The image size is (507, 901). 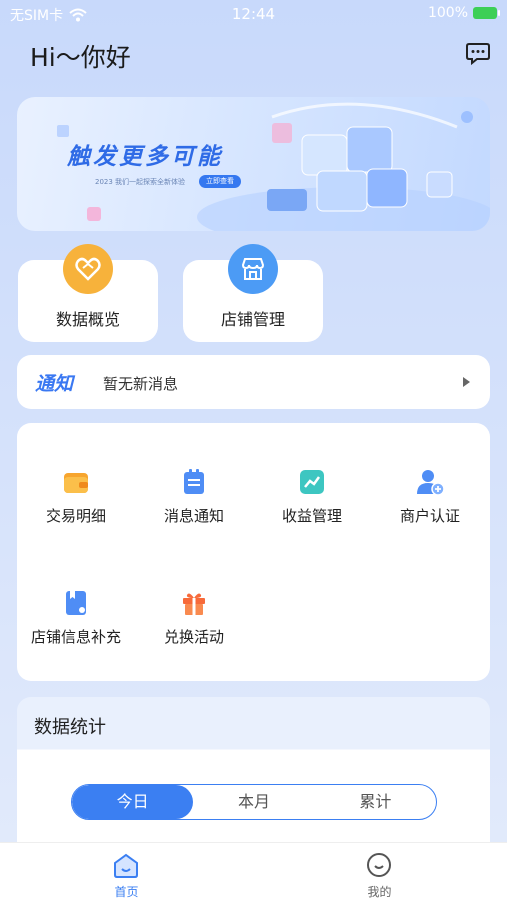 What do you see at coordinates (75, 637) in the screenshot?
I see `grid-label-store-info: 店铺信息补充` at bounding box center [75, 637].